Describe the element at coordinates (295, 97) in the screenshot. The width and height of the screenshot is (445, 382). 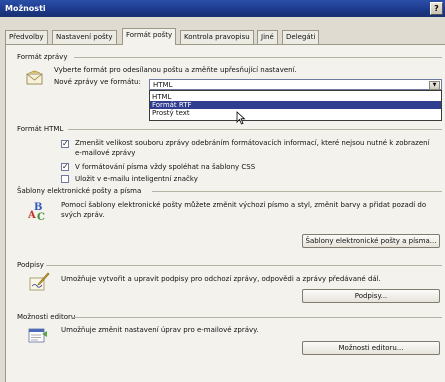
I see `format-option-html: HTML` at that location.